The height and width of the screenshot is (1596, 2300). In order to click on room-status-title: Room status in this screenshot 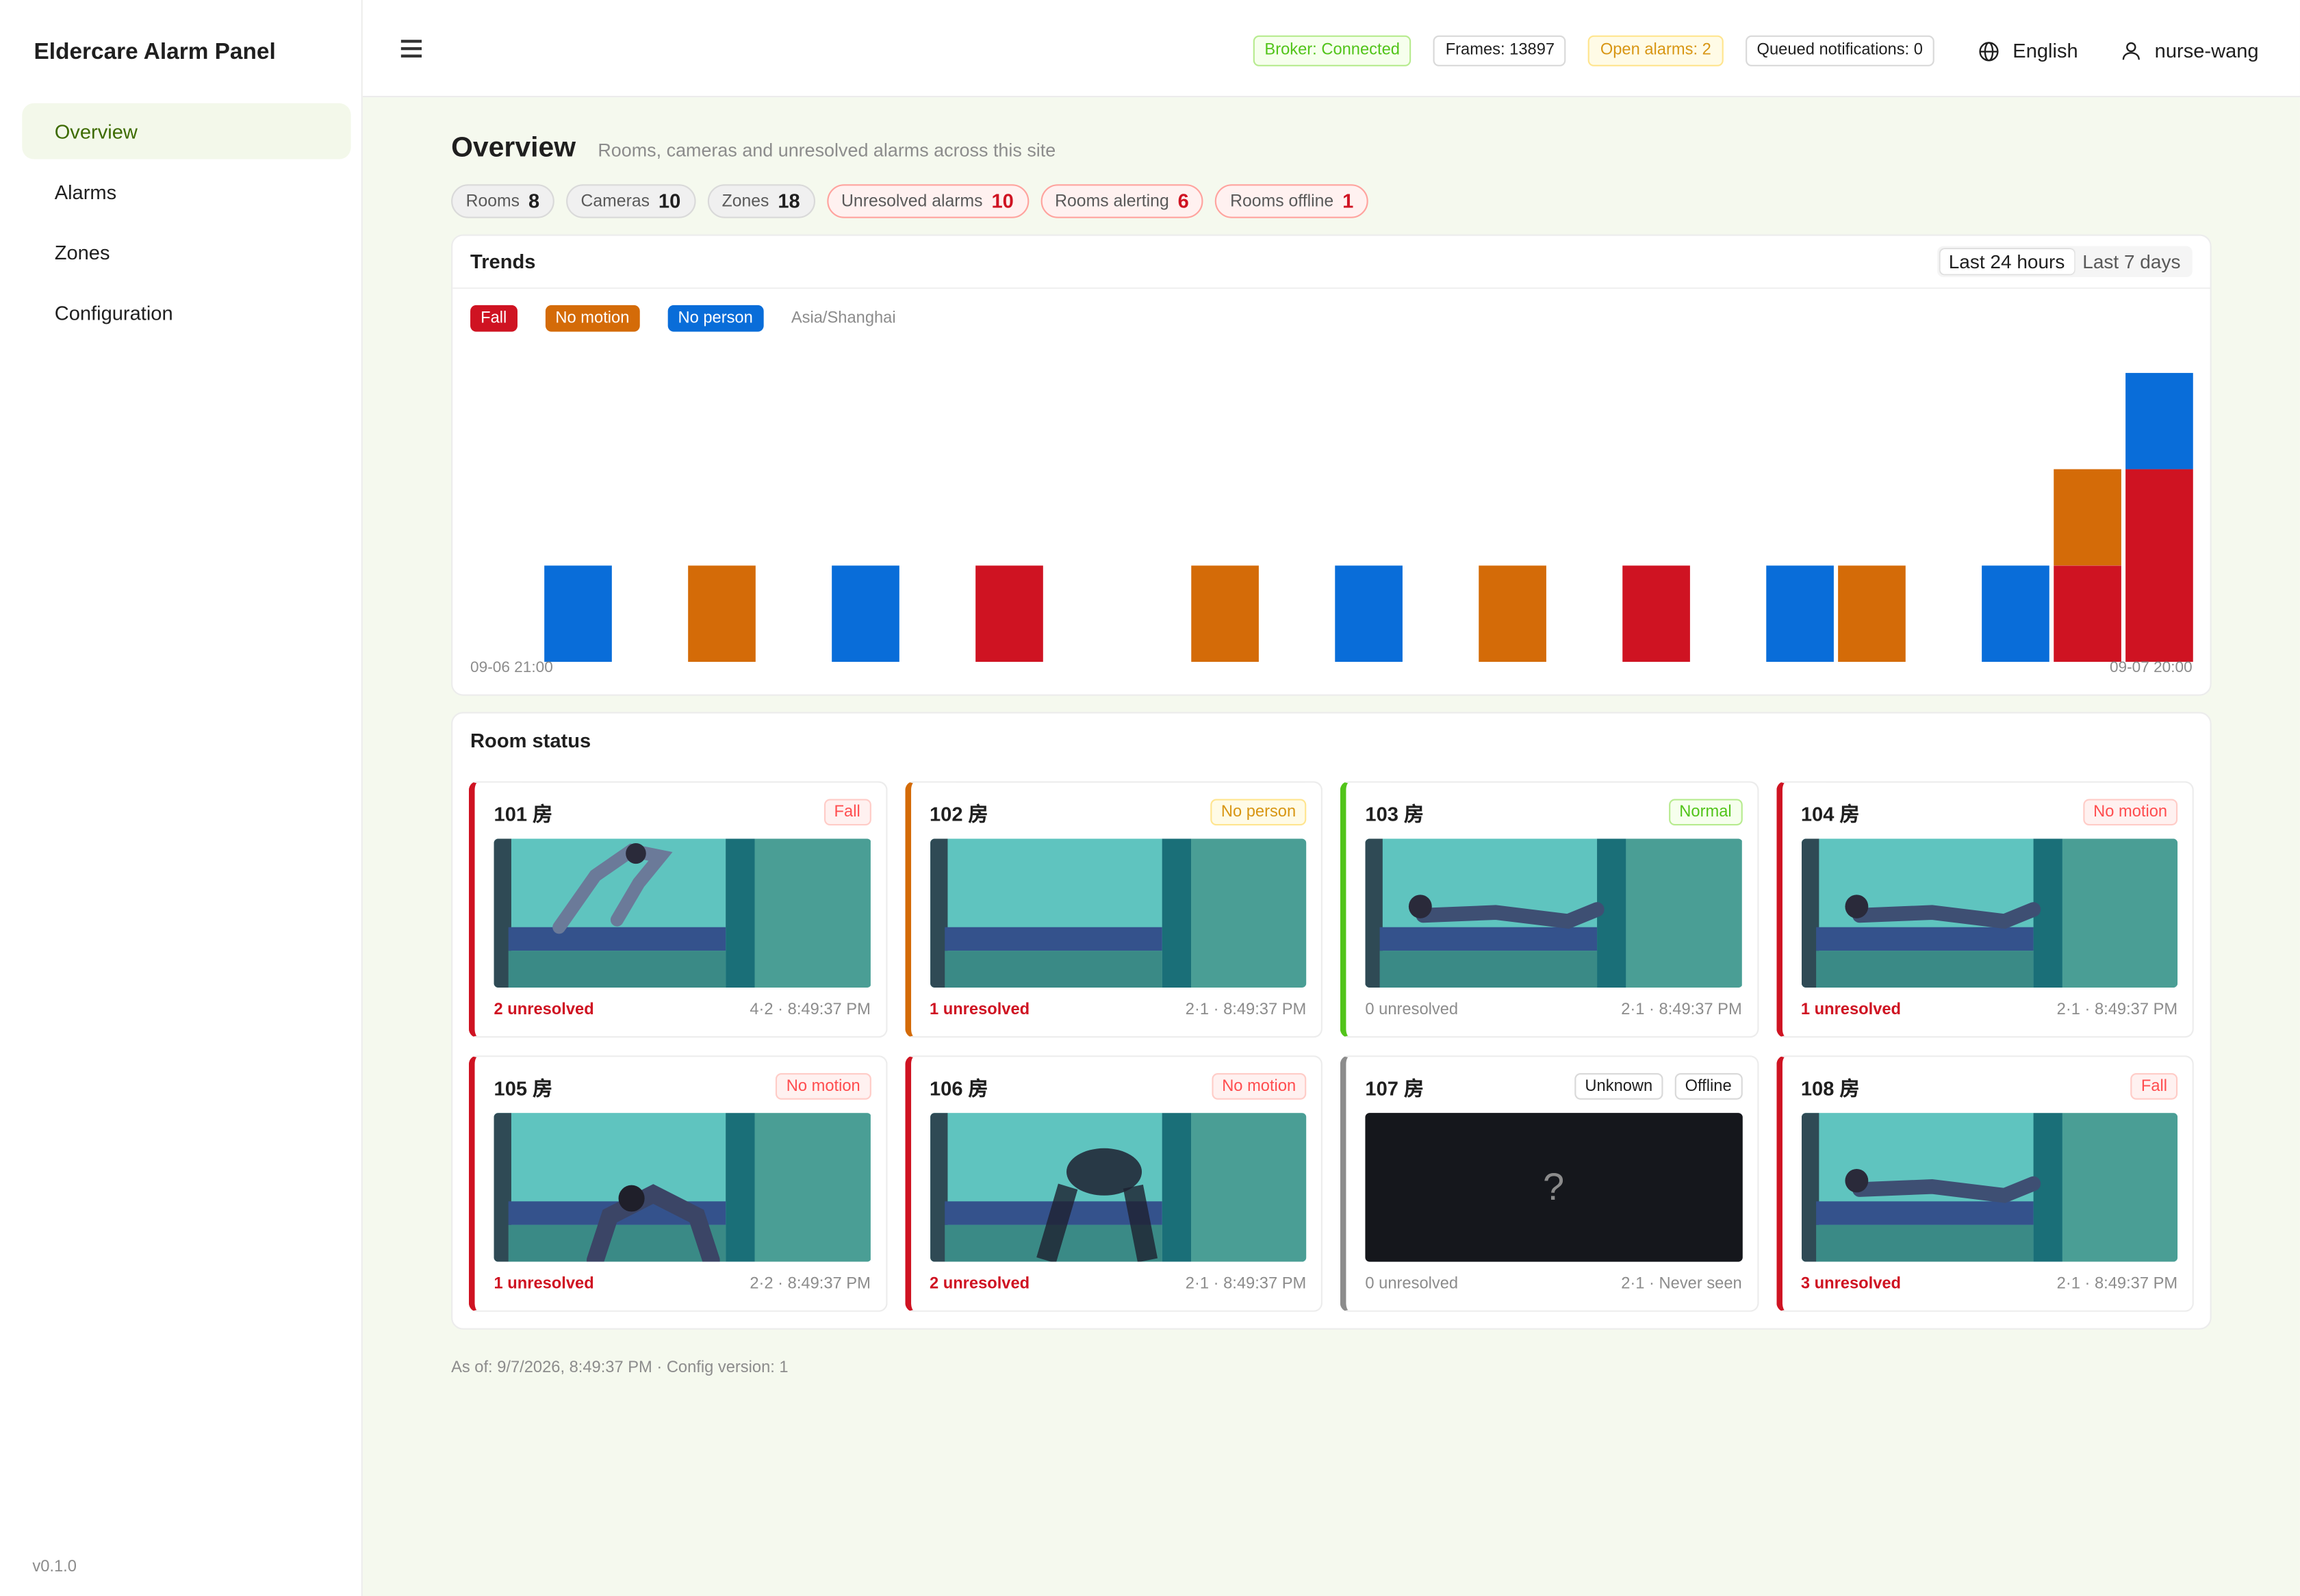, I will do `click(530, 740)`.